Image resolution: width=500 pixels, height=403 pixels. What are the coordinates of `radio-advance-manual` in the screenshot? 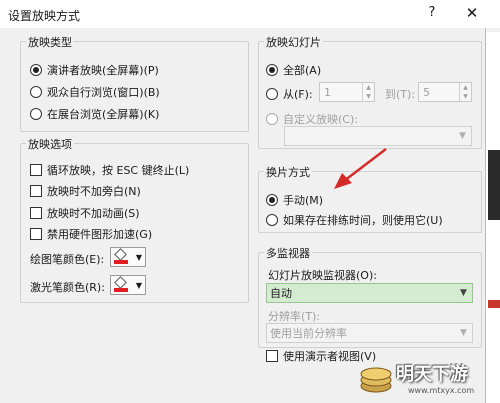 It's located at (272, 200).